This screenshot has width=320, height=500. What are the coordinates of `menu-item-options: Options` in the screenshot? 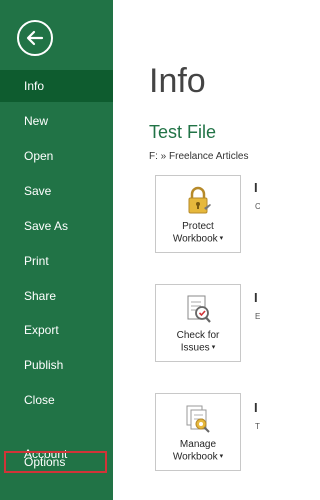 It's located at (56, 462).